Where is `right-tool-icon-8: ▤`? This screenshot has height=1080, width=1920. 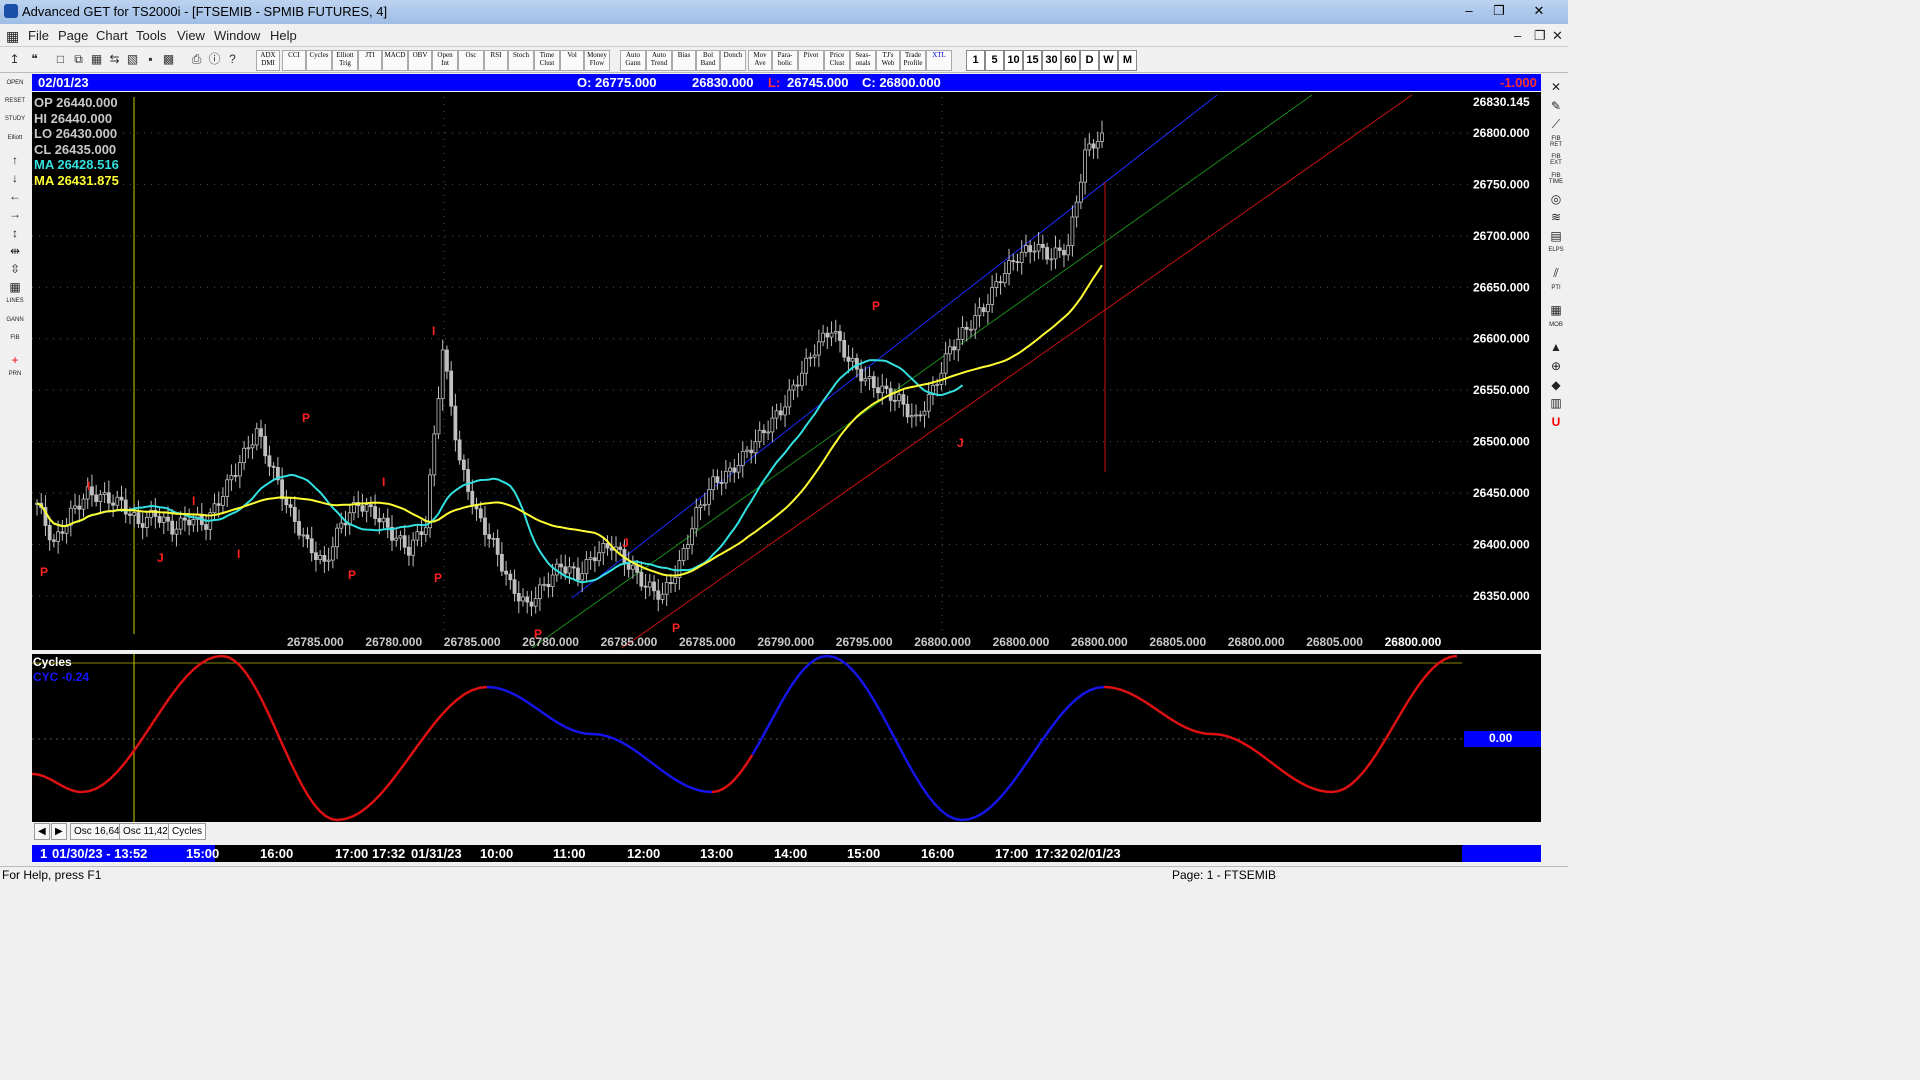 right-tool-icon-8: ▤ is located at coordinates (1556, 237).